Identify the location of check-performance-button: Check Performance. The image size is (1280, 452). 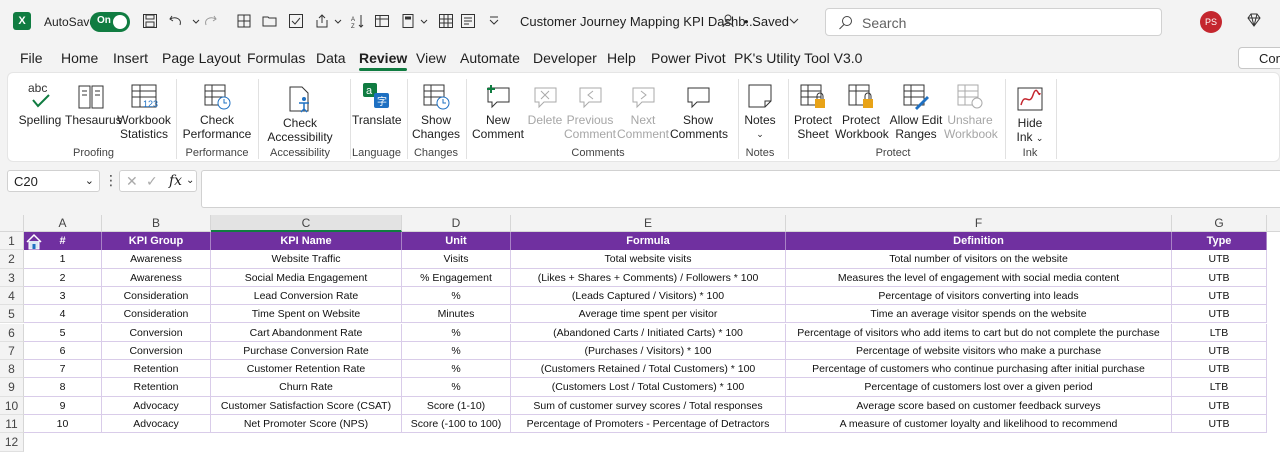
(217, 109).